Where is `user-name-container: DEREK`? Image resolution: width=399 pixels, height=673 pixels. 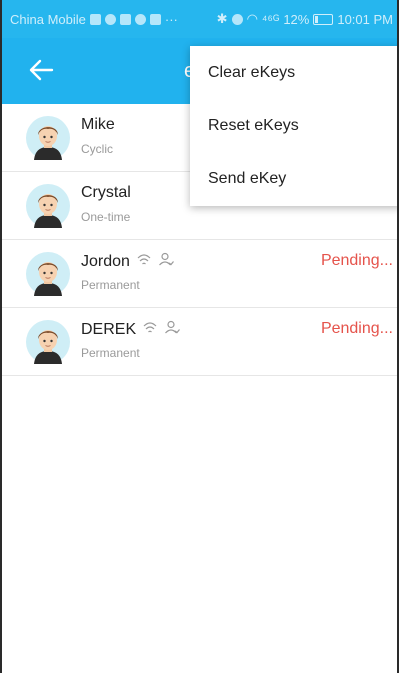
user-name-container: DEREK is located at coordinates (131, 329).